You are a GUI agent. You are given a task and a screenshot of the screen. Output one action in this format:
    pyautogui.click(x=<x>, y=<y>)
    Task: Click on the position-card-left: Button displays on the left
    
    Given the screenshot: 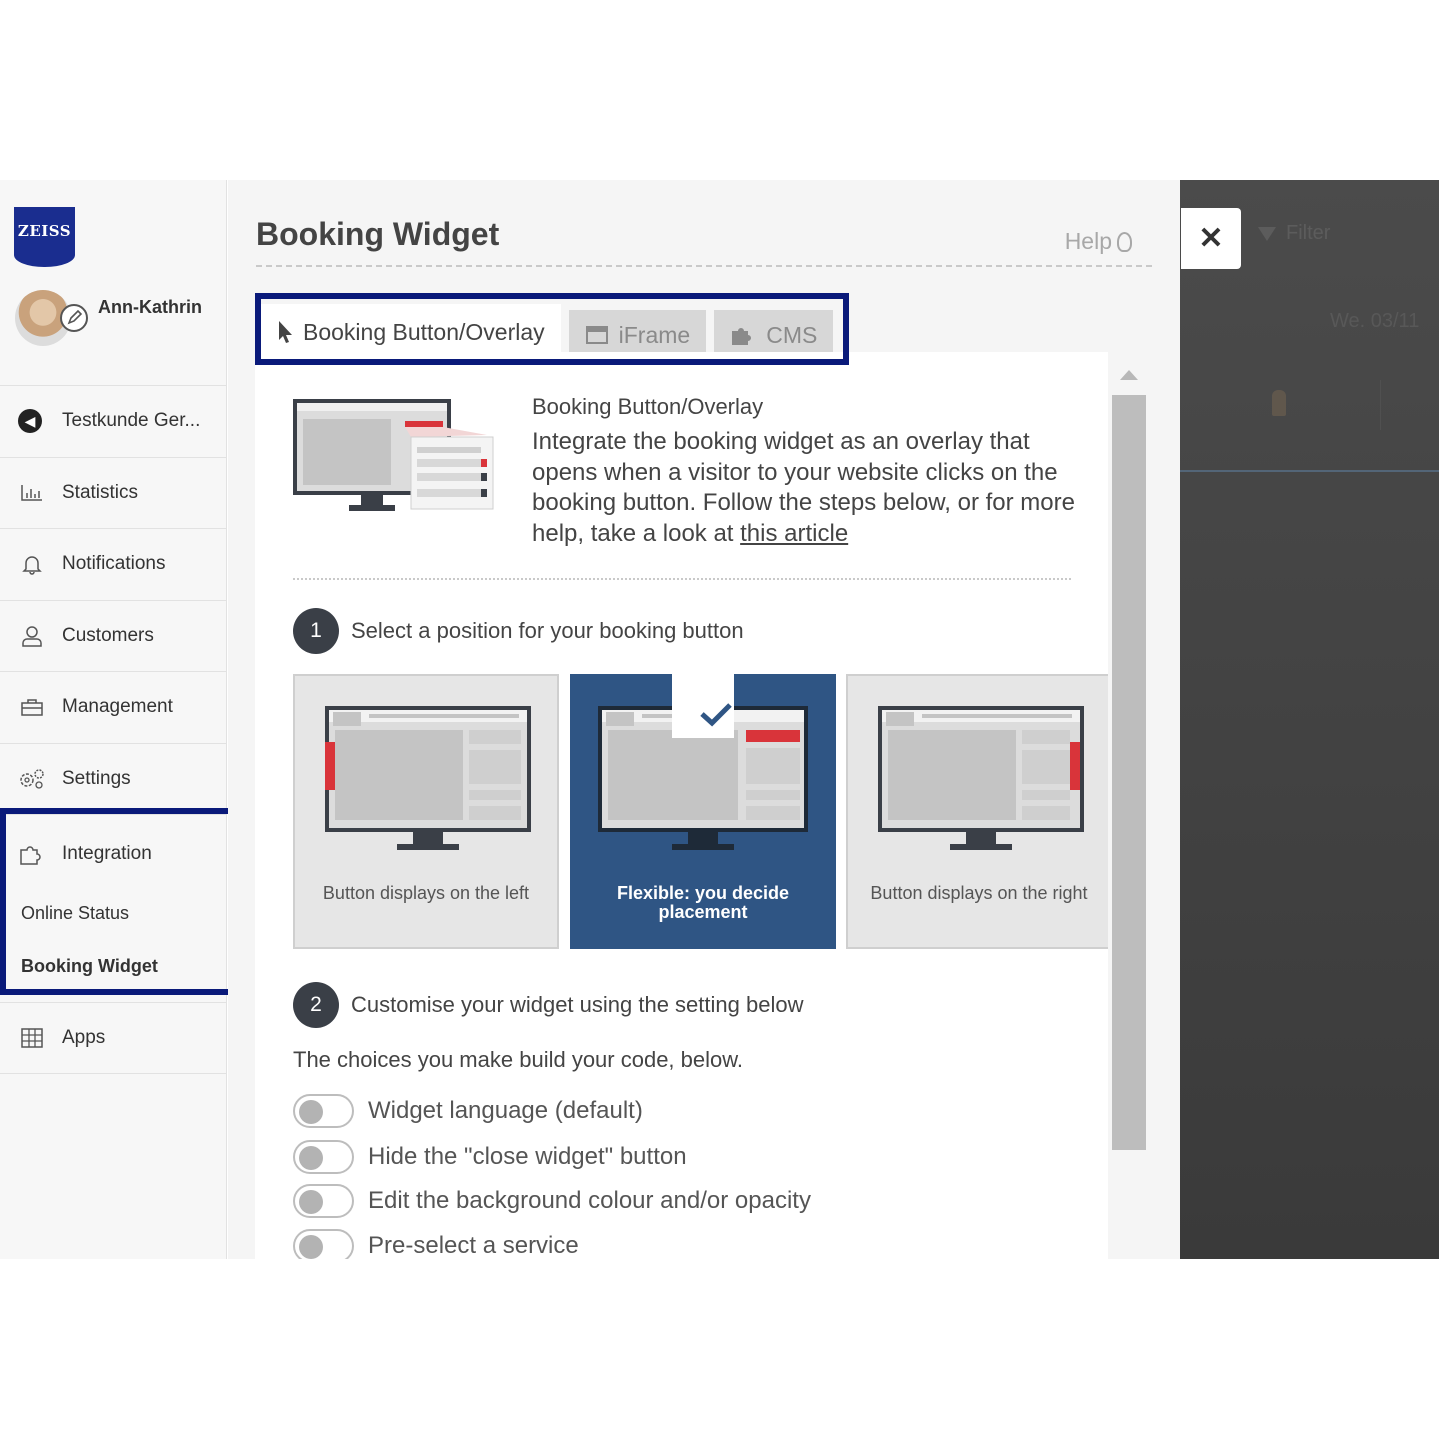 What is the action you would take?
    pyautogui.click(x=426, y=811)
    